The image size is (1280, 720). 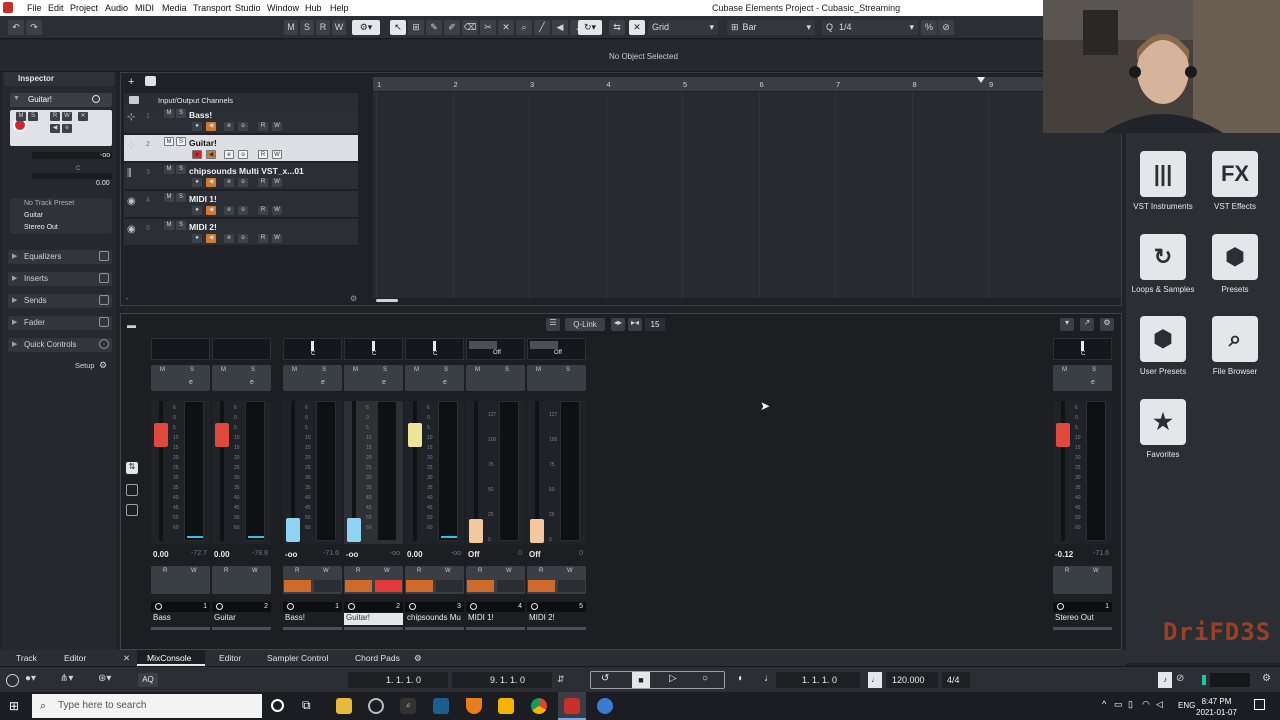 What do you see at coordinates (1259, 704) in the screenshot?
I see `notifications-icon` at bounding box center [1259, 704].